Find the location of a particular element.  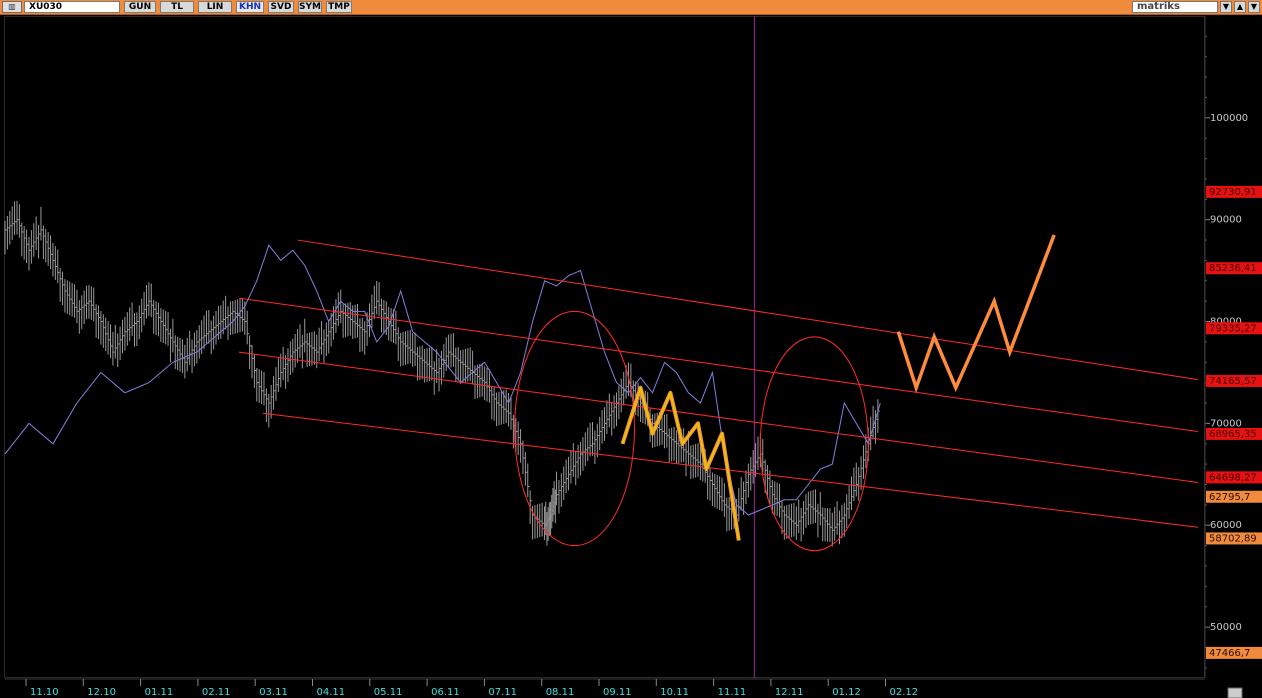

x-tick-label: 11.10 is located at coordinates (44, 692).